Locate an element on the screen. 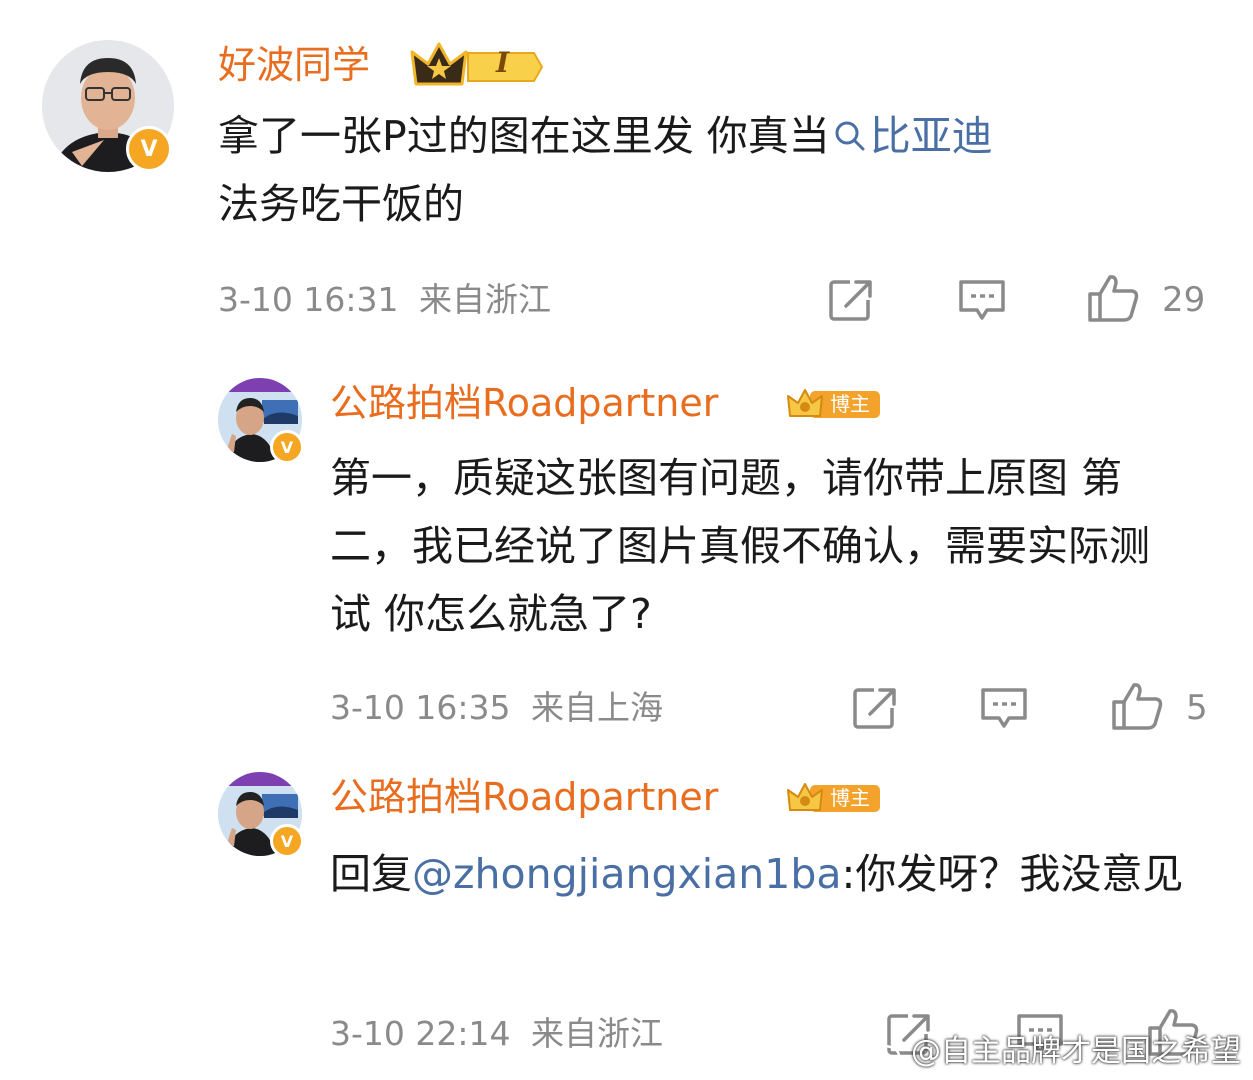 Image resolution: width=1253 pixels, height=1080 pixels. watermark: @自主品牌才是国之希望 is located at coordinates (1054, 1052).